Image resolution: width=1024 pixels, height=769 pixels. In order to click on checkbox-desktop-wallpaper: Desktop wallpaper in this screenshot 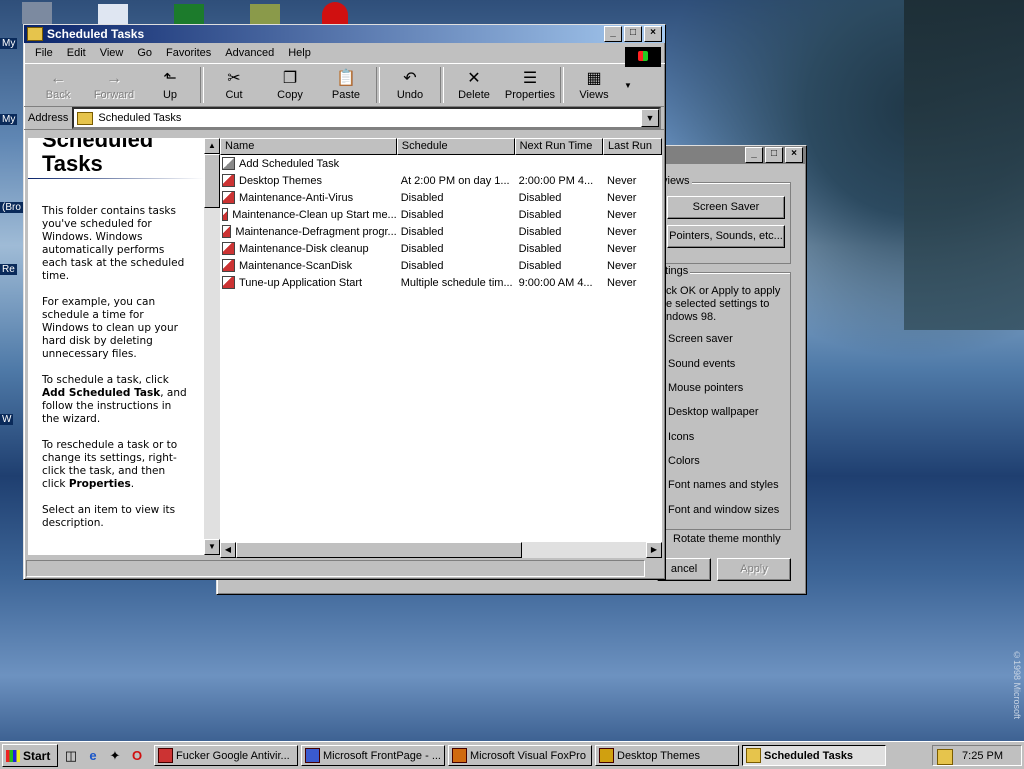, I will do `click(713, 412)`.